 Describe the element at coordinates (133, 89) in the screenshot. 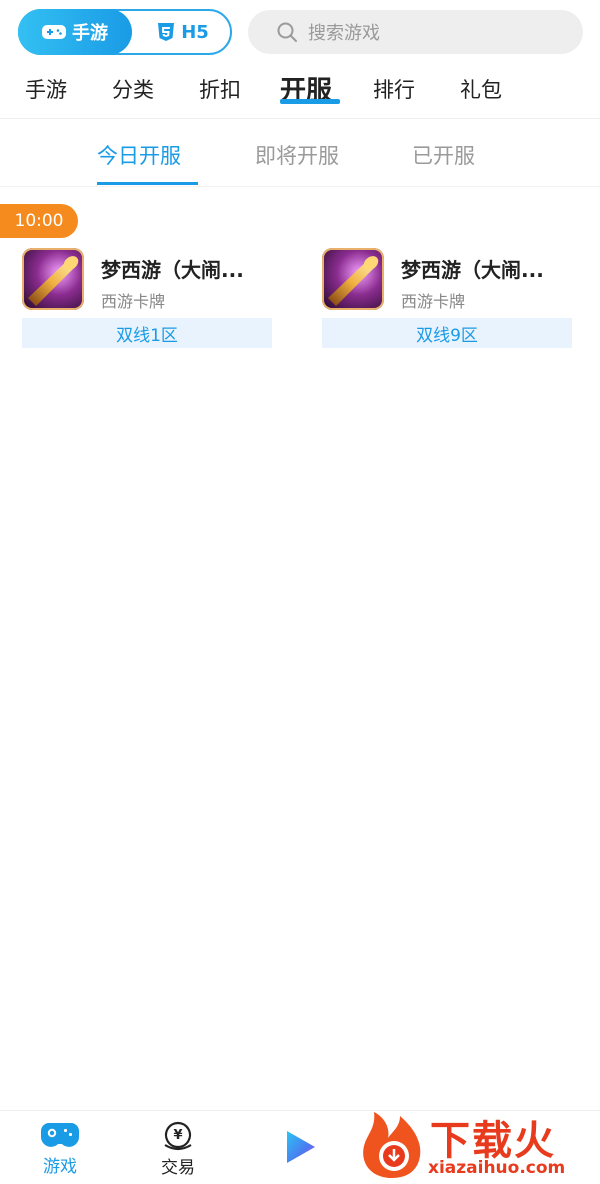

I see `nav-item-categories: 分类` at that location.